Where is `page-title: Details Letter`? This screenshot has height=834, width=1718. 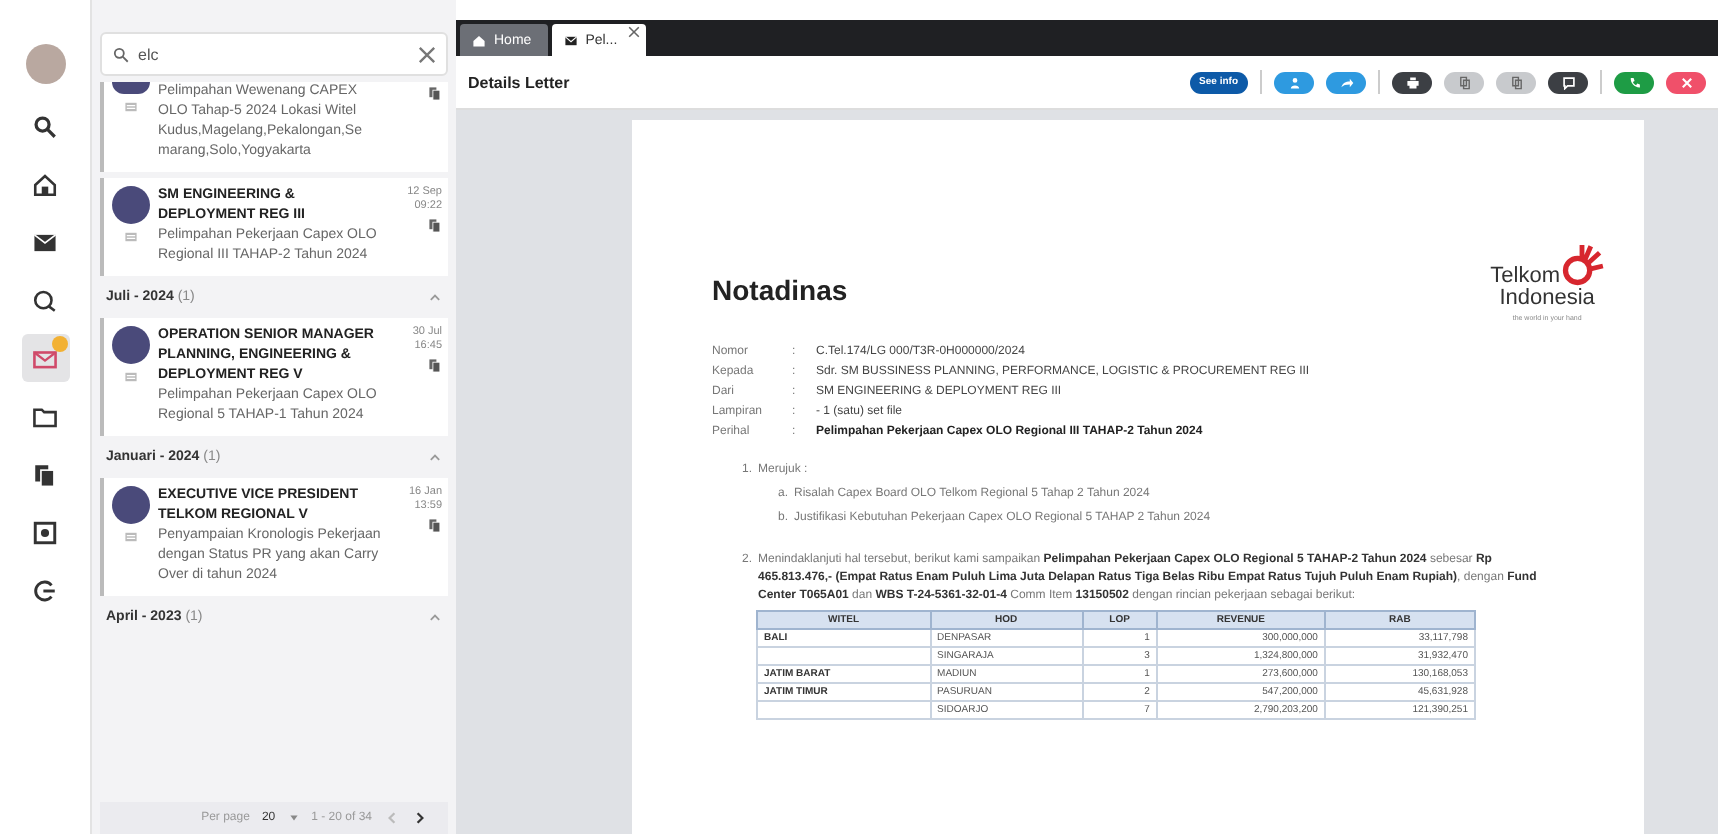 page-title: Details Letter is located at coordinates (519, 82).